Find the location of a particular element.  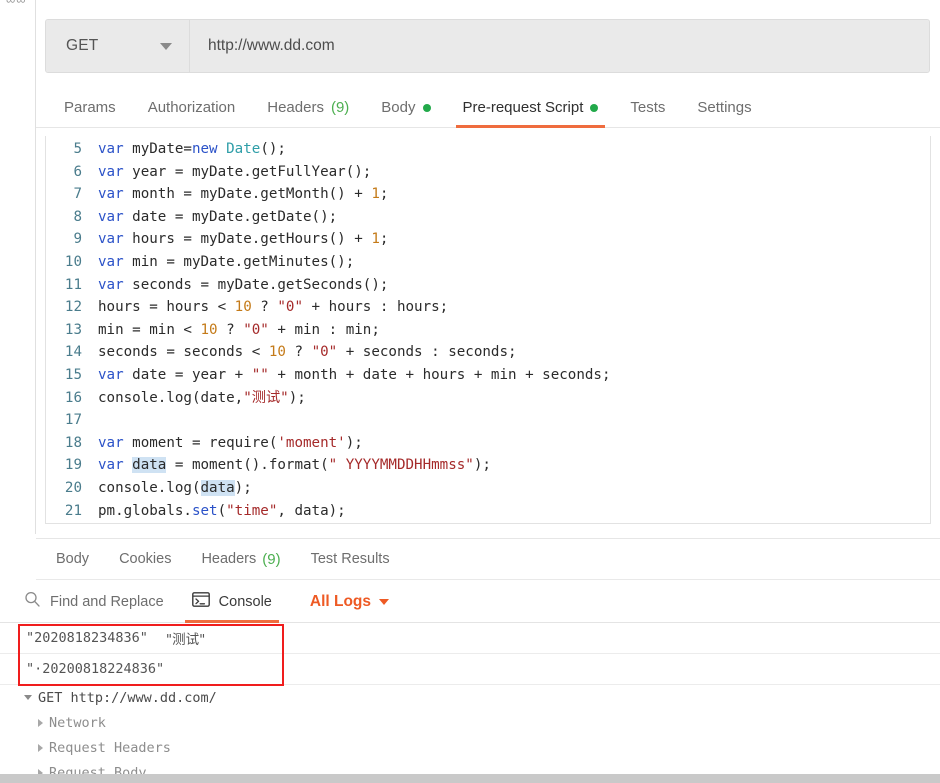

code-line-text: hours = hours < 10 ? "0" + hours is located at coordinates (273, 307).